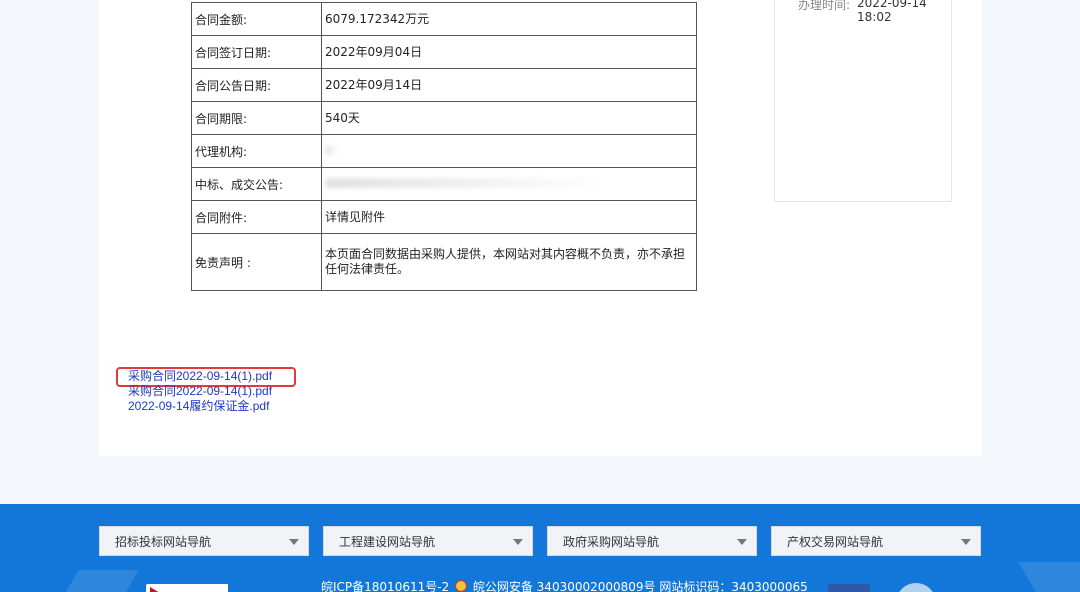  I want to click on nav-select-label: 招标投标网站导航, so click(163, 541).